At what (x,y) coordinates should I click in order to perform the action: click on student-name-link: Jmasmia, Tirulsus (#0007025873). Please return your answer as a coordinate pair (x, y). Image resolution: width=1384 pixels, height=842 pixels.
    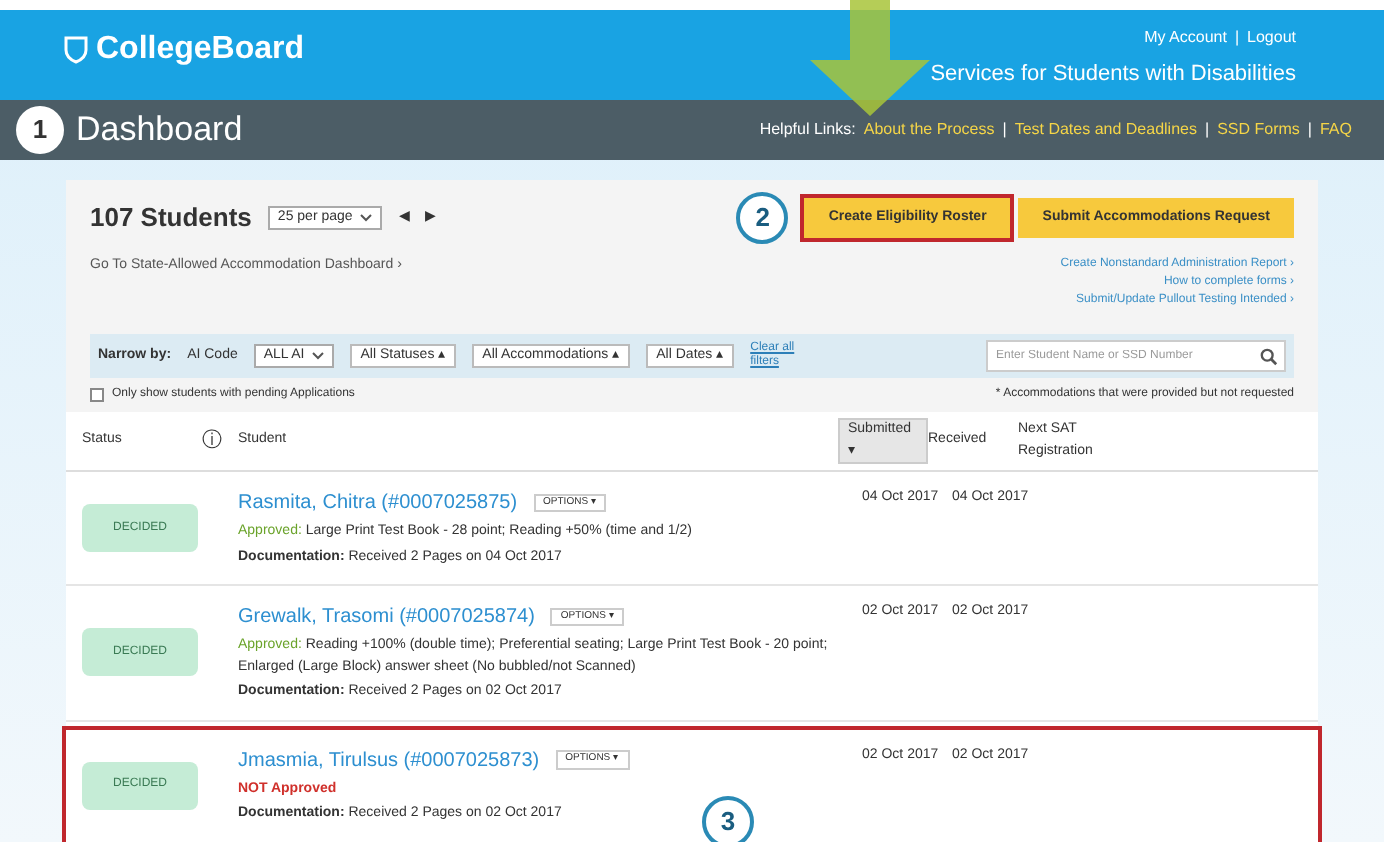
    Looking at the image, I should click on (389, 760).